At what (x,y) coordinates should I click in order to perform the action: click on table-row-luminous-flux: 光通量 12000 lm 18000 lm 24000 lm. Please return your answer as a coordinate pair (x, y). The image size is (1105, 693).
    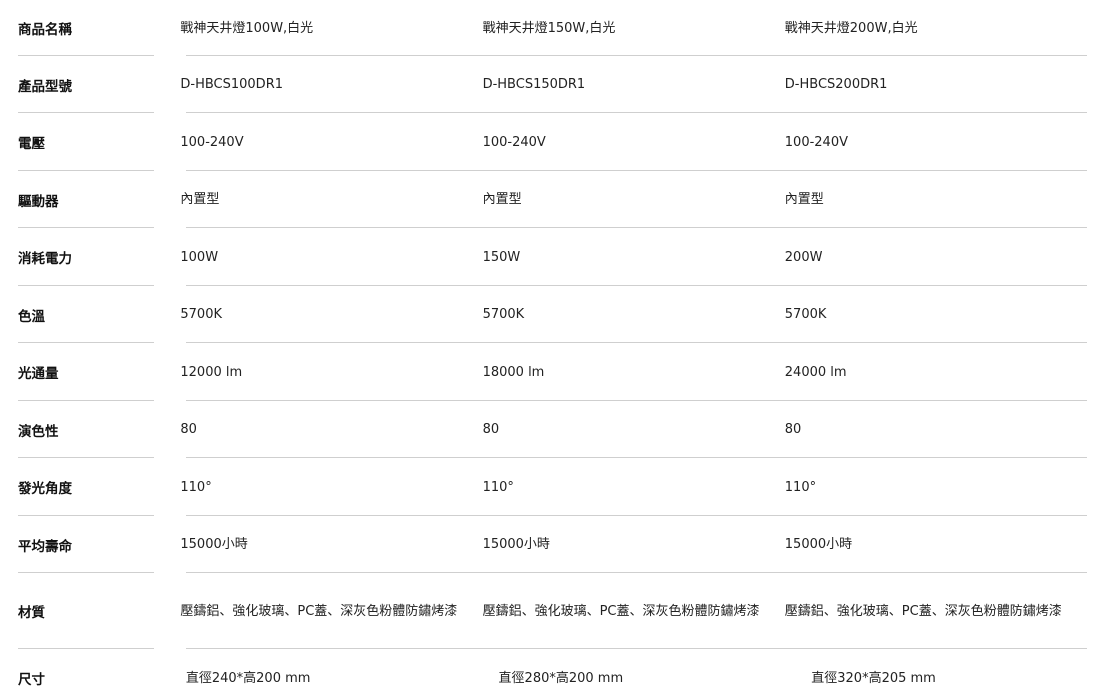
    Looking at the image, I should click on (552, 372).